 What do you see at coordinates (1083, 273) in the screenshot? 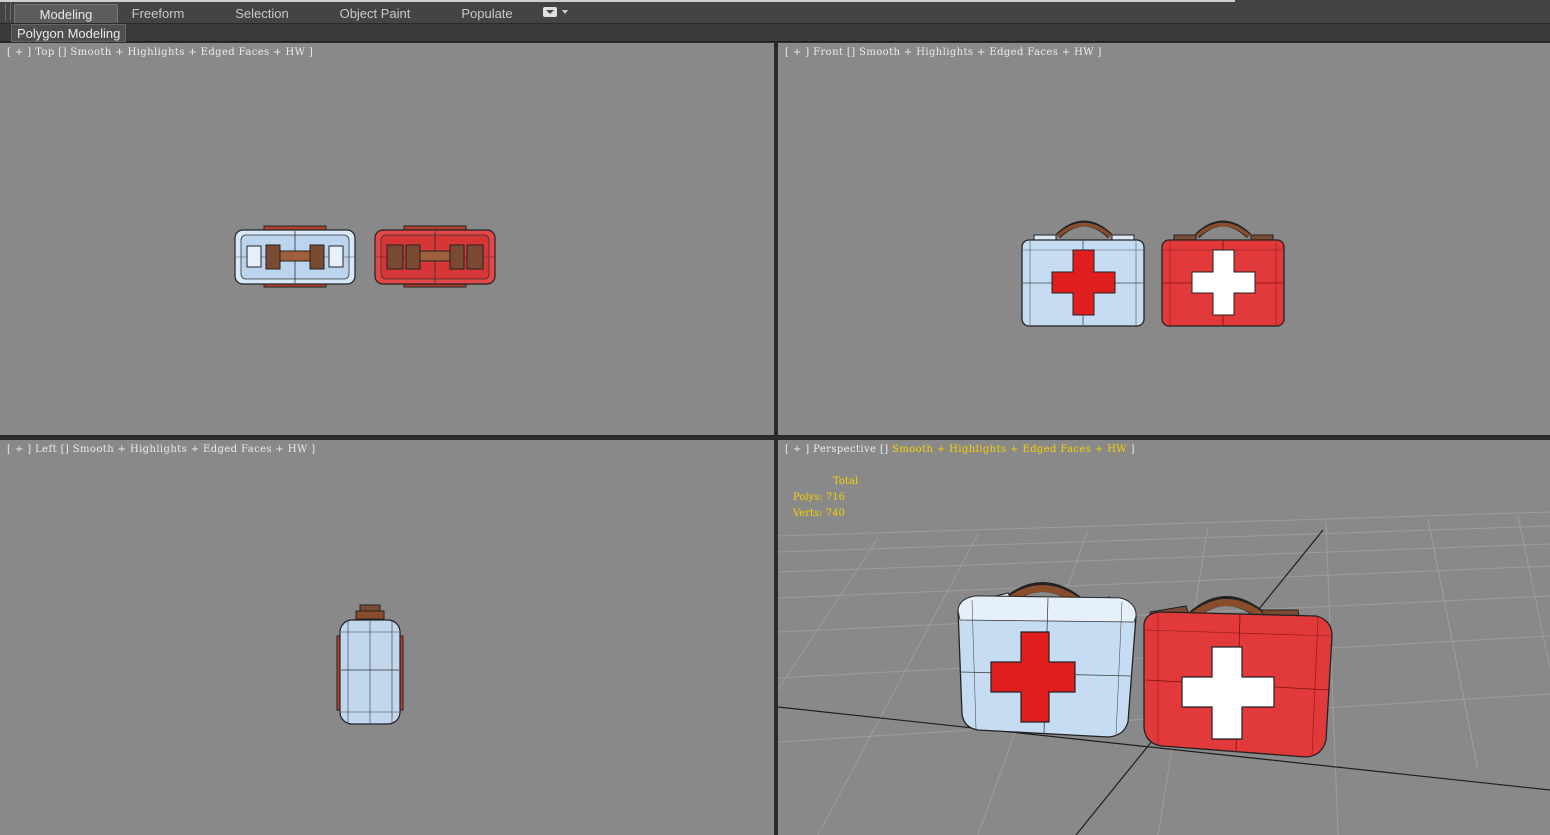
I see `blue-kit-front-view` at bounding box center [1083, 273].